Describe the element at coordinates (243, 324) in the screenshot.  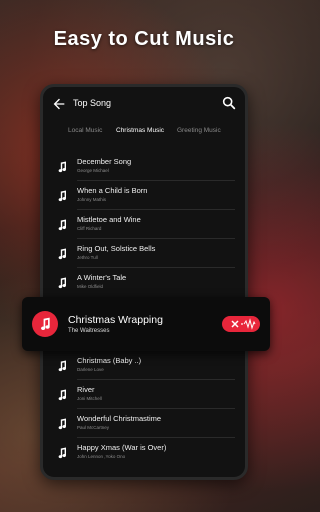
I see `cut-icon` at that location.